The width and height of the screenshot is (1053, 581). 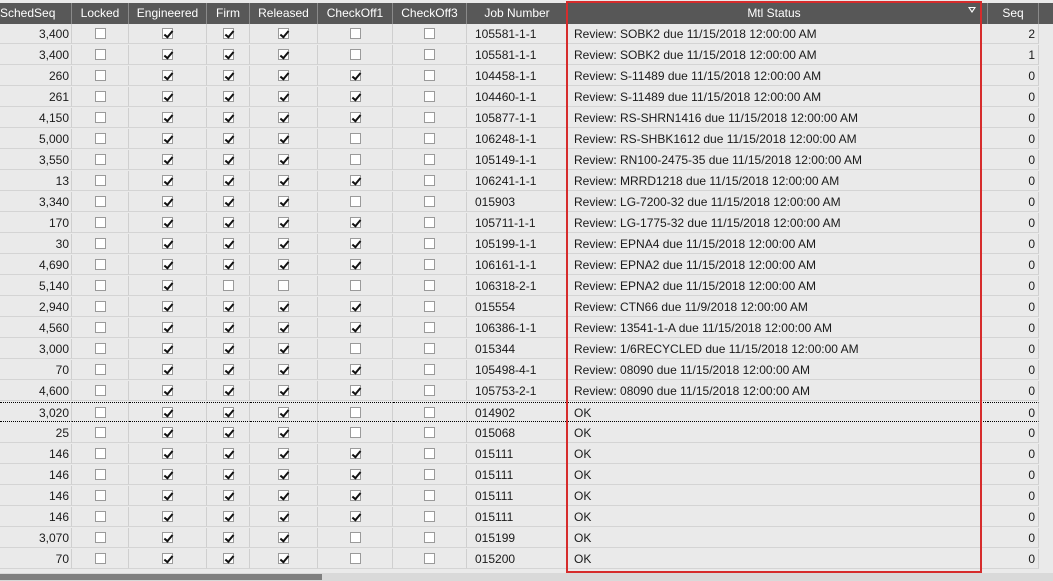 What do you see at coordinates (526, 412) in the screenshot?
I see `table-row: 3,020 014902 OK 0` at bounding box center [526, 412].